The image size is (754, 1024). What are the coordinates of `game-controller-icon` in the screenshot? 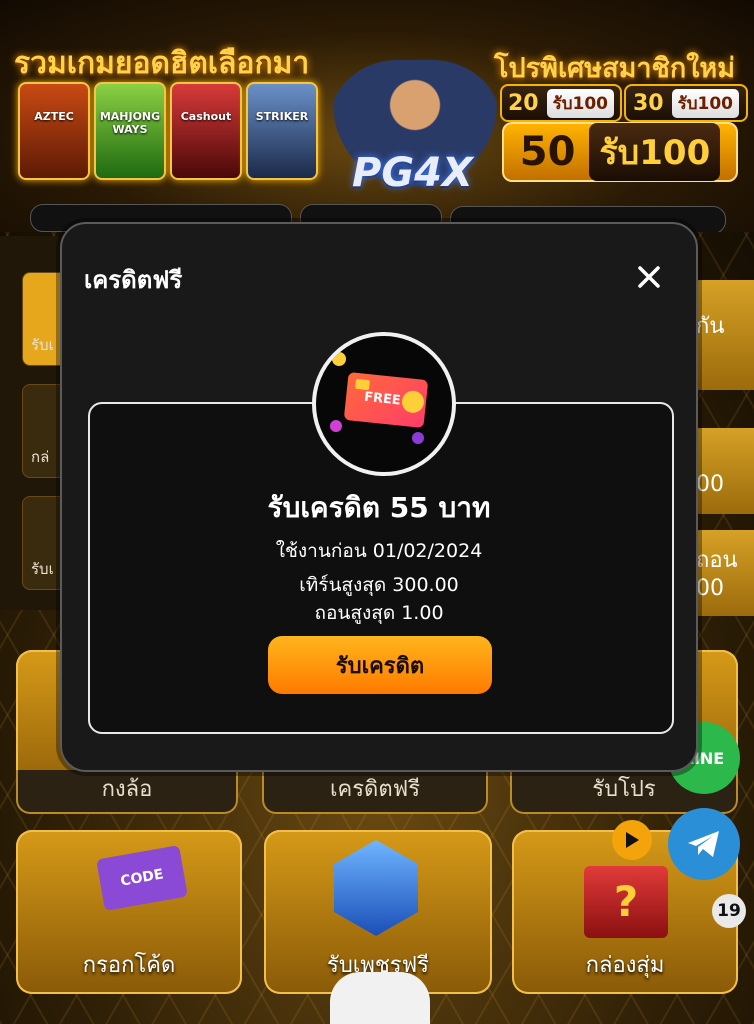 It's located at (380, 998).